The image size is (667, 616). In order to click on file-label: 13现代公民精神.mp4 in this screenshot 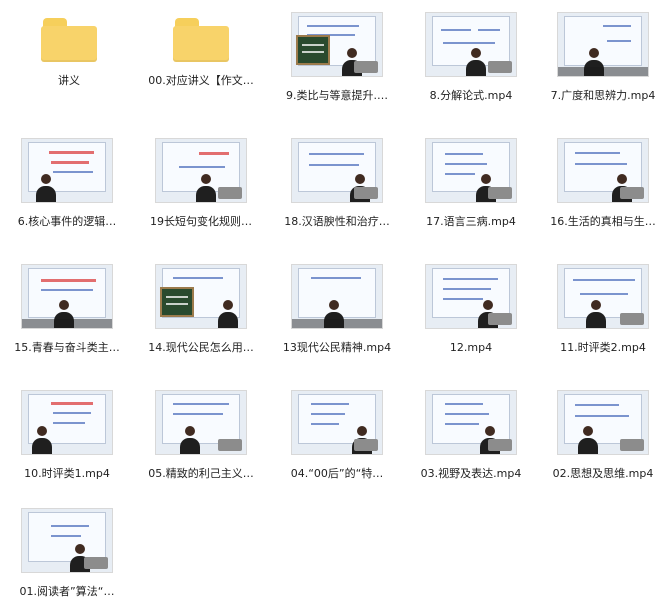, I will do `click(337, 347)`.